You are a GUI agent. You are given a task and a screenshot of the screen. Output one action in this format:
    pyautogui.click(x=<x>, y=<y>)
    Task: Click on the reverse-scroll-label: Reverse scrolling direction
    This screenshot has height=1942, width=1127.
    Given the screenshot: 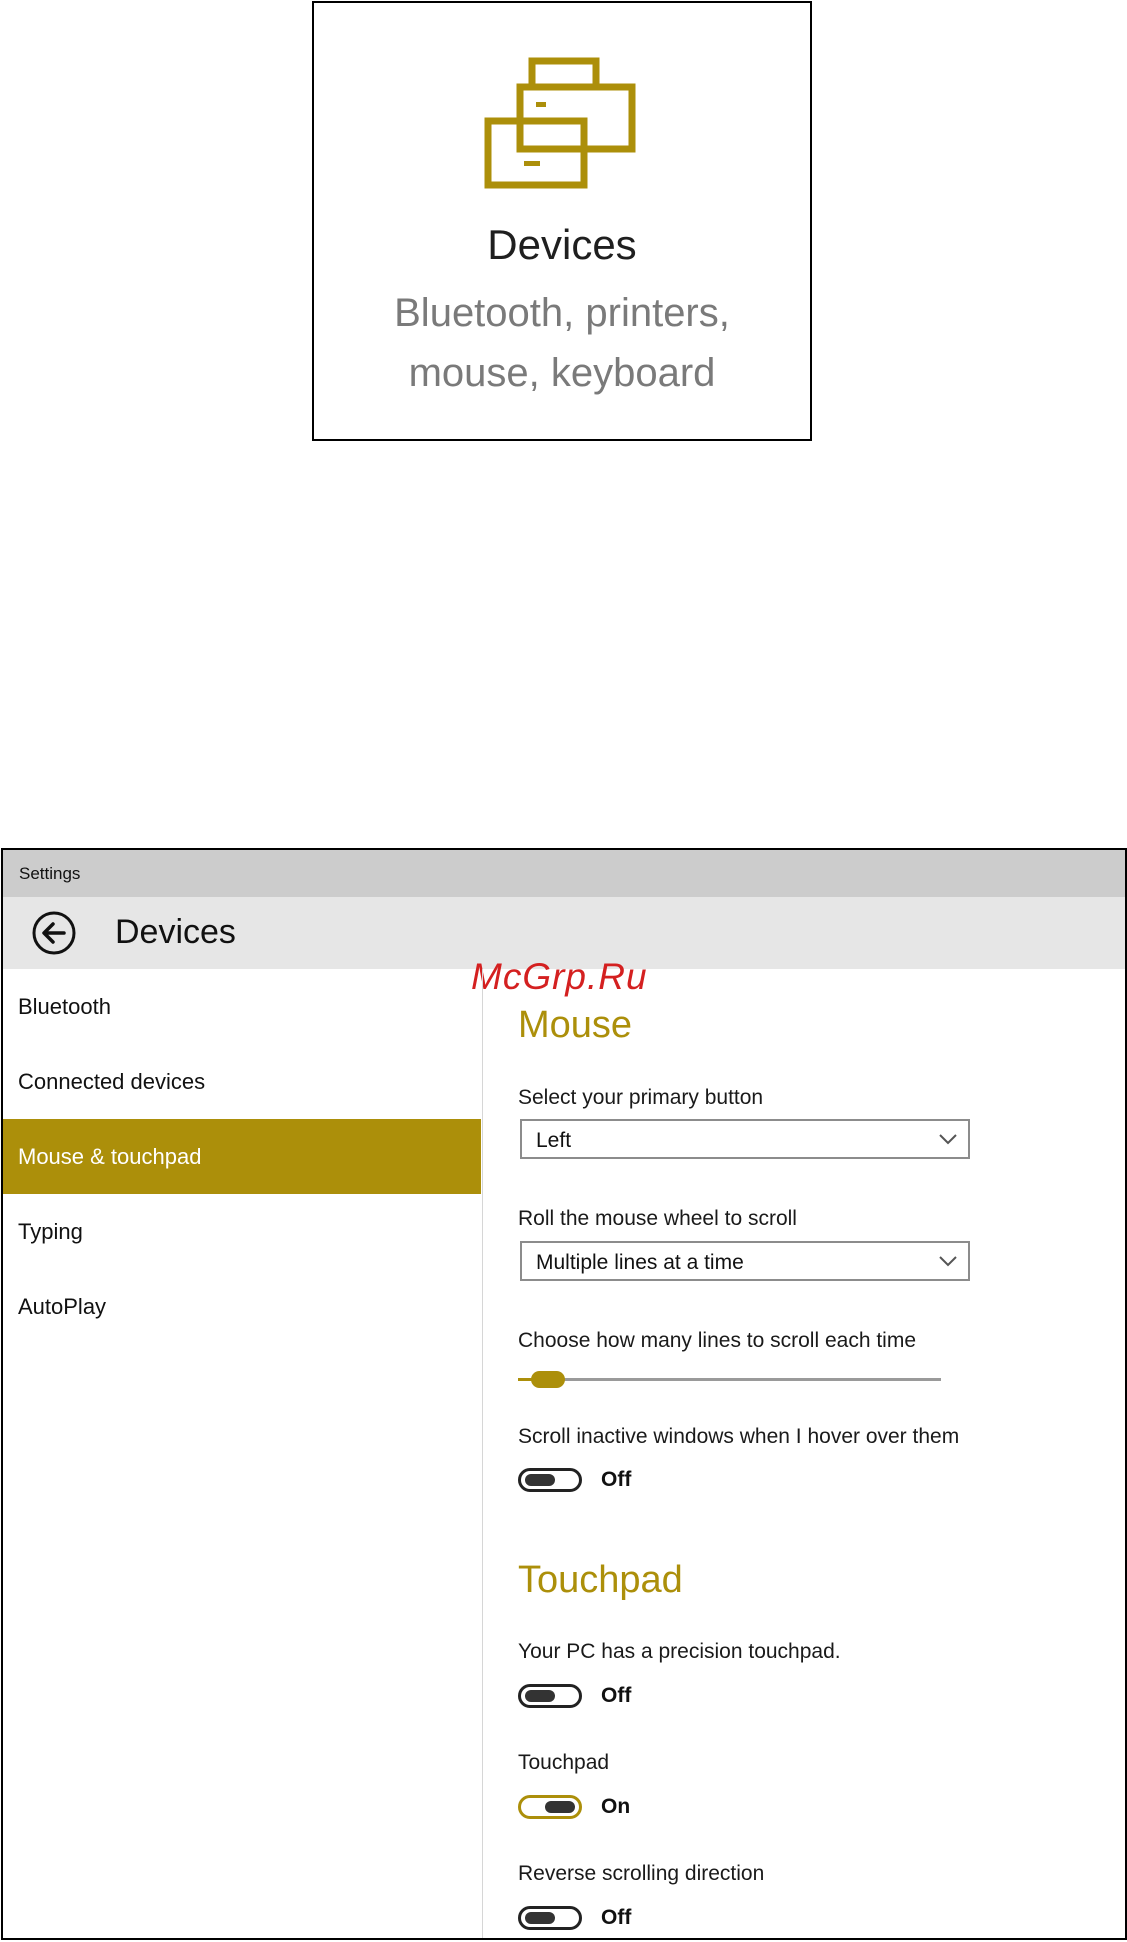 What is the action you would take?
    pyautogui.click(x=641, y=1873)
    